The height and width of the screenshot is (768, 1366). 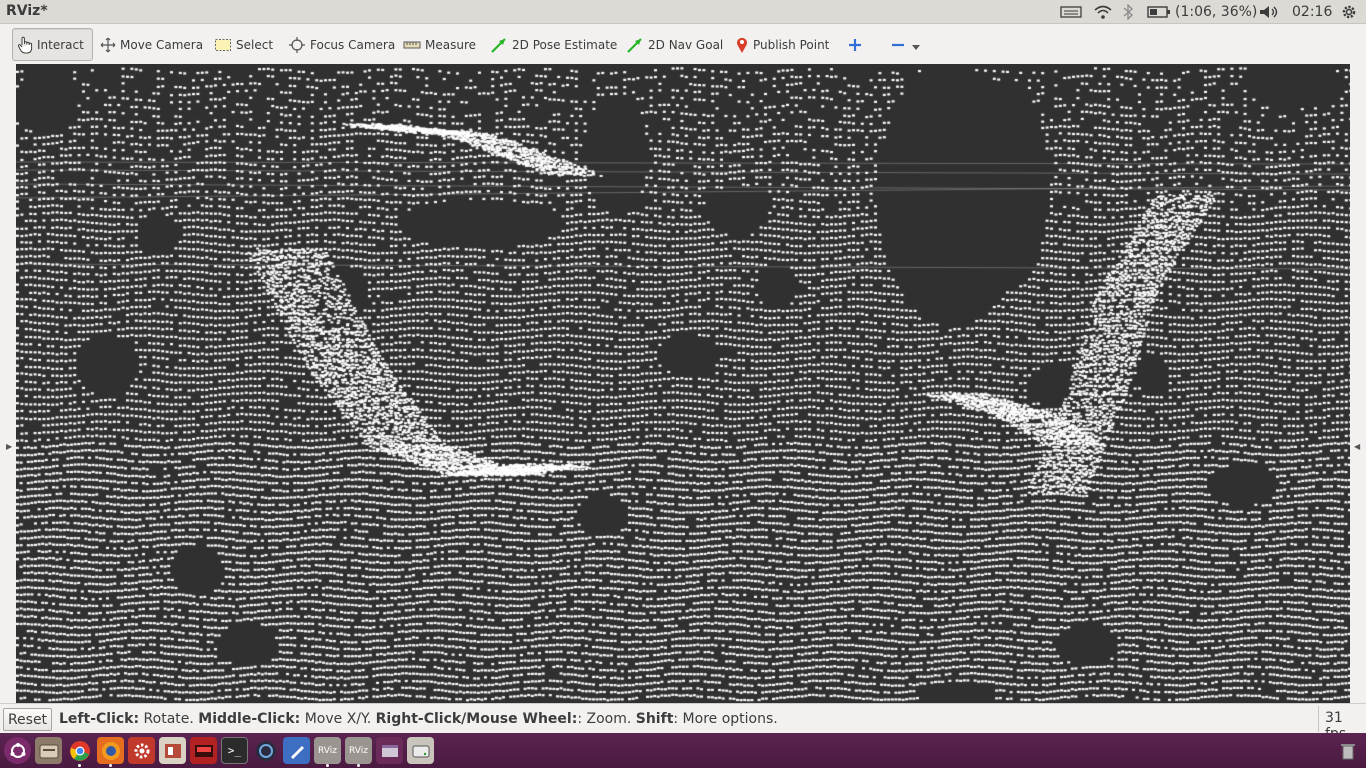 I want to click on tool-label: Measure, so click(x=450, y=44).